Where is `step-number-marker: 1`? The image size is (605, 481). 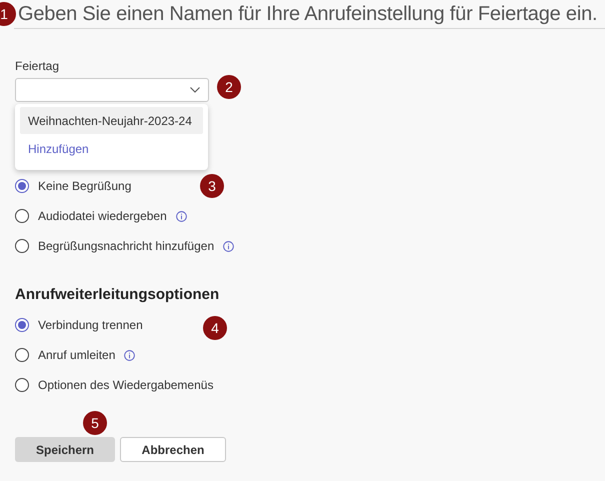 step-number-marker: 1 is located at coordinates (8, 14).